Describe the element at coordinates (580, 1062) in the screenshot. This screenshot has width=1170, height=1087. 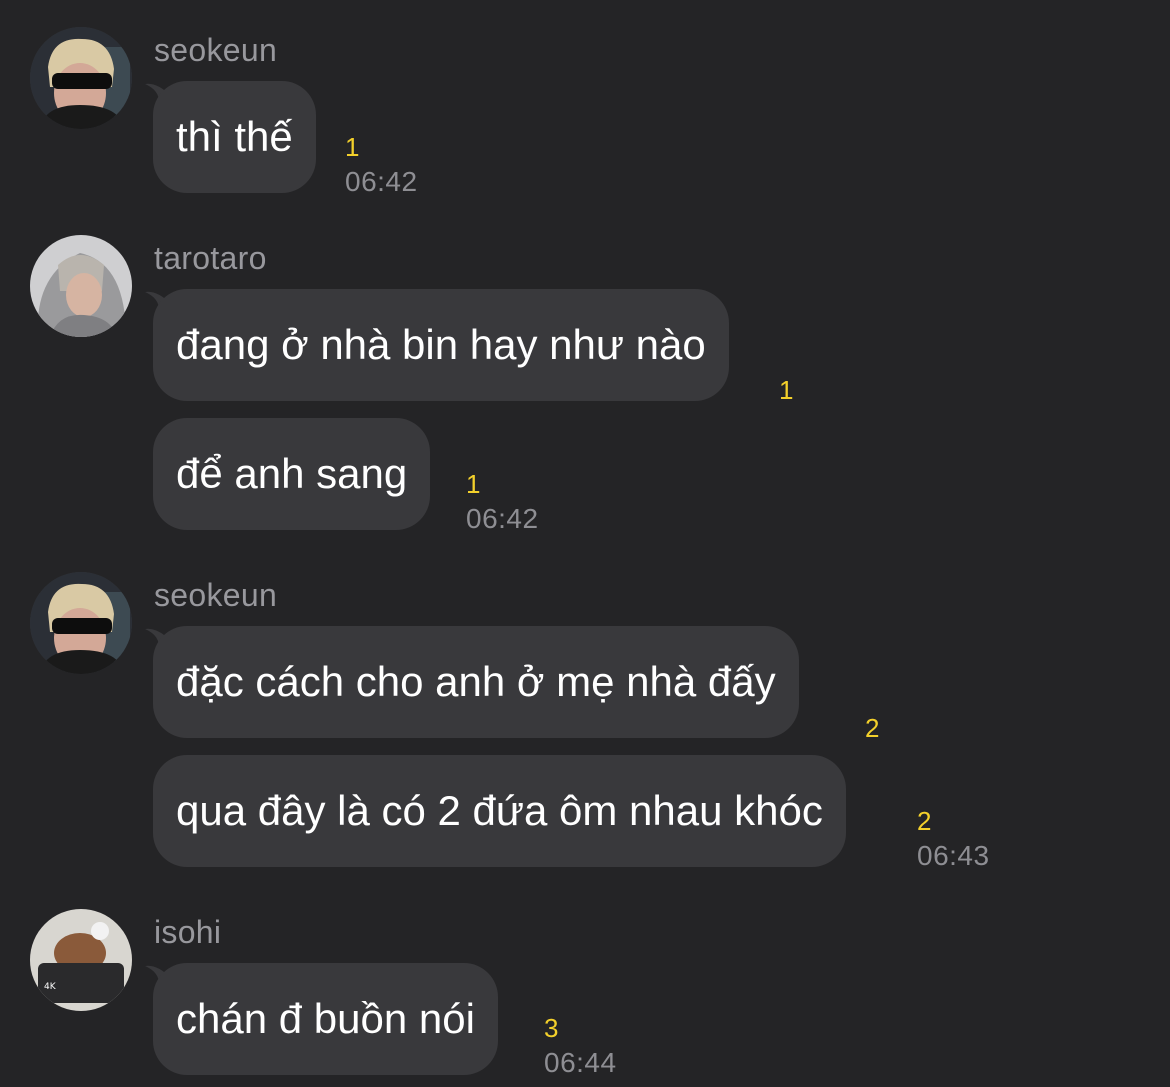
I see `message-time: 06:44` at that location.